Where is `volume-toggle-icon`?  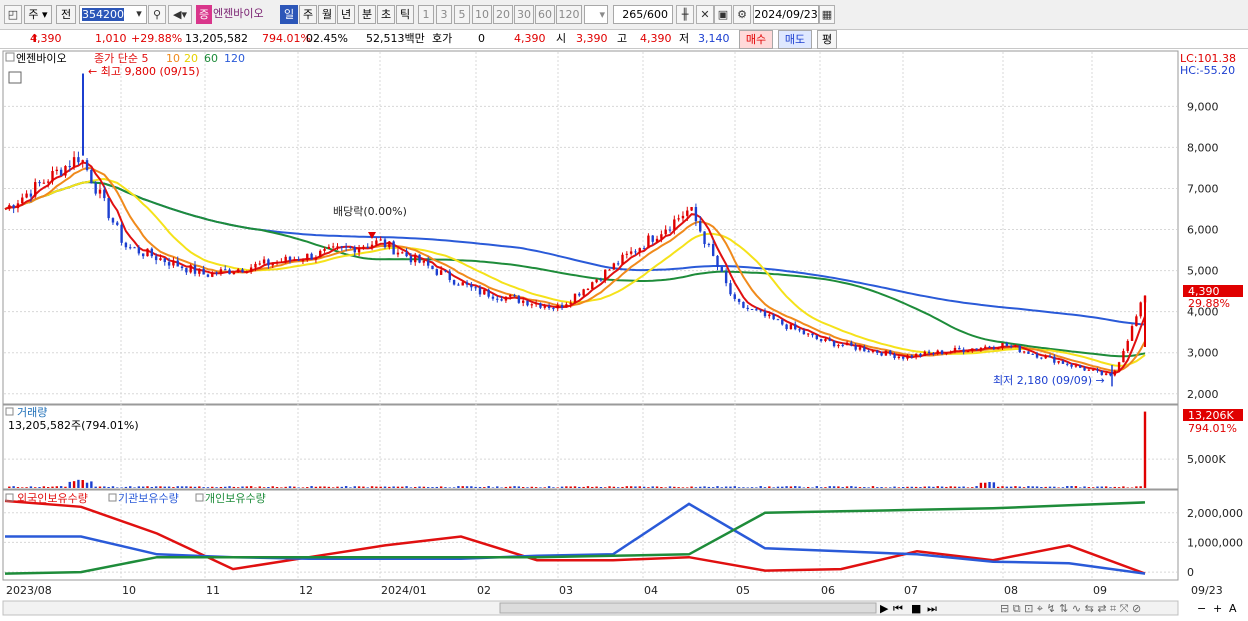
volume-toggle-icon is located at coordinates (9, 411).